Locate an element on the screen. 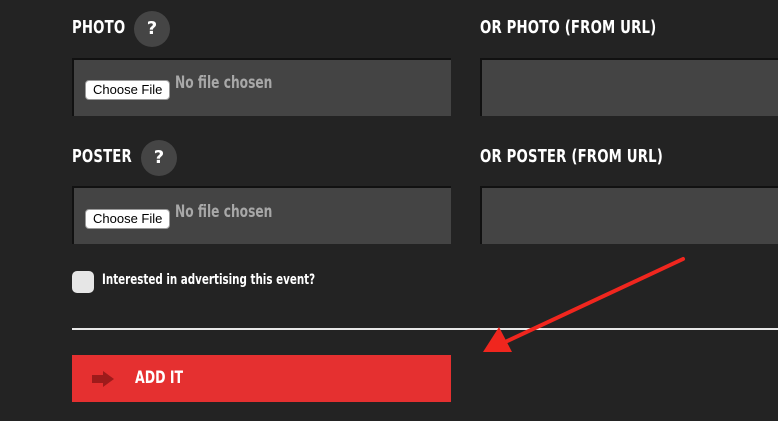 The width and height of the screenshot is (778, 421). photo-url-label: OR PHOTO (FROM URL) is located at coordinates (568, 27).